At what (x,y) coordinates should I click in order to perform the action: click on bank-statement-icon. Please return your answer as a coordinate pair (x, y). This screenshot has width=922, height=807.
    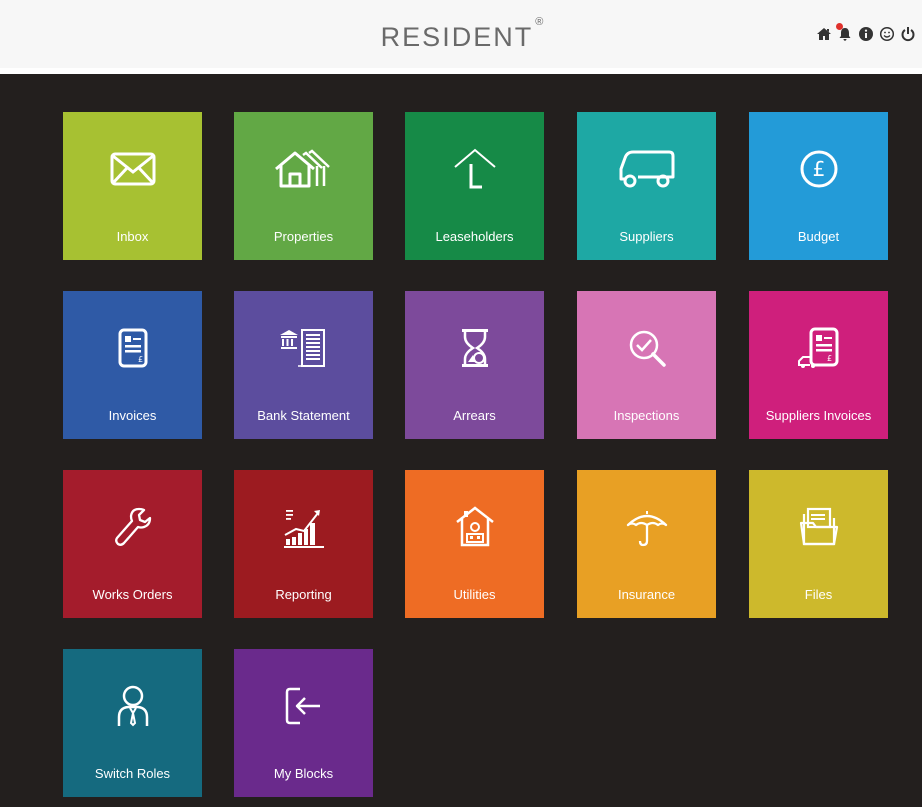
    Looking at the image, I should click on (303, 348).